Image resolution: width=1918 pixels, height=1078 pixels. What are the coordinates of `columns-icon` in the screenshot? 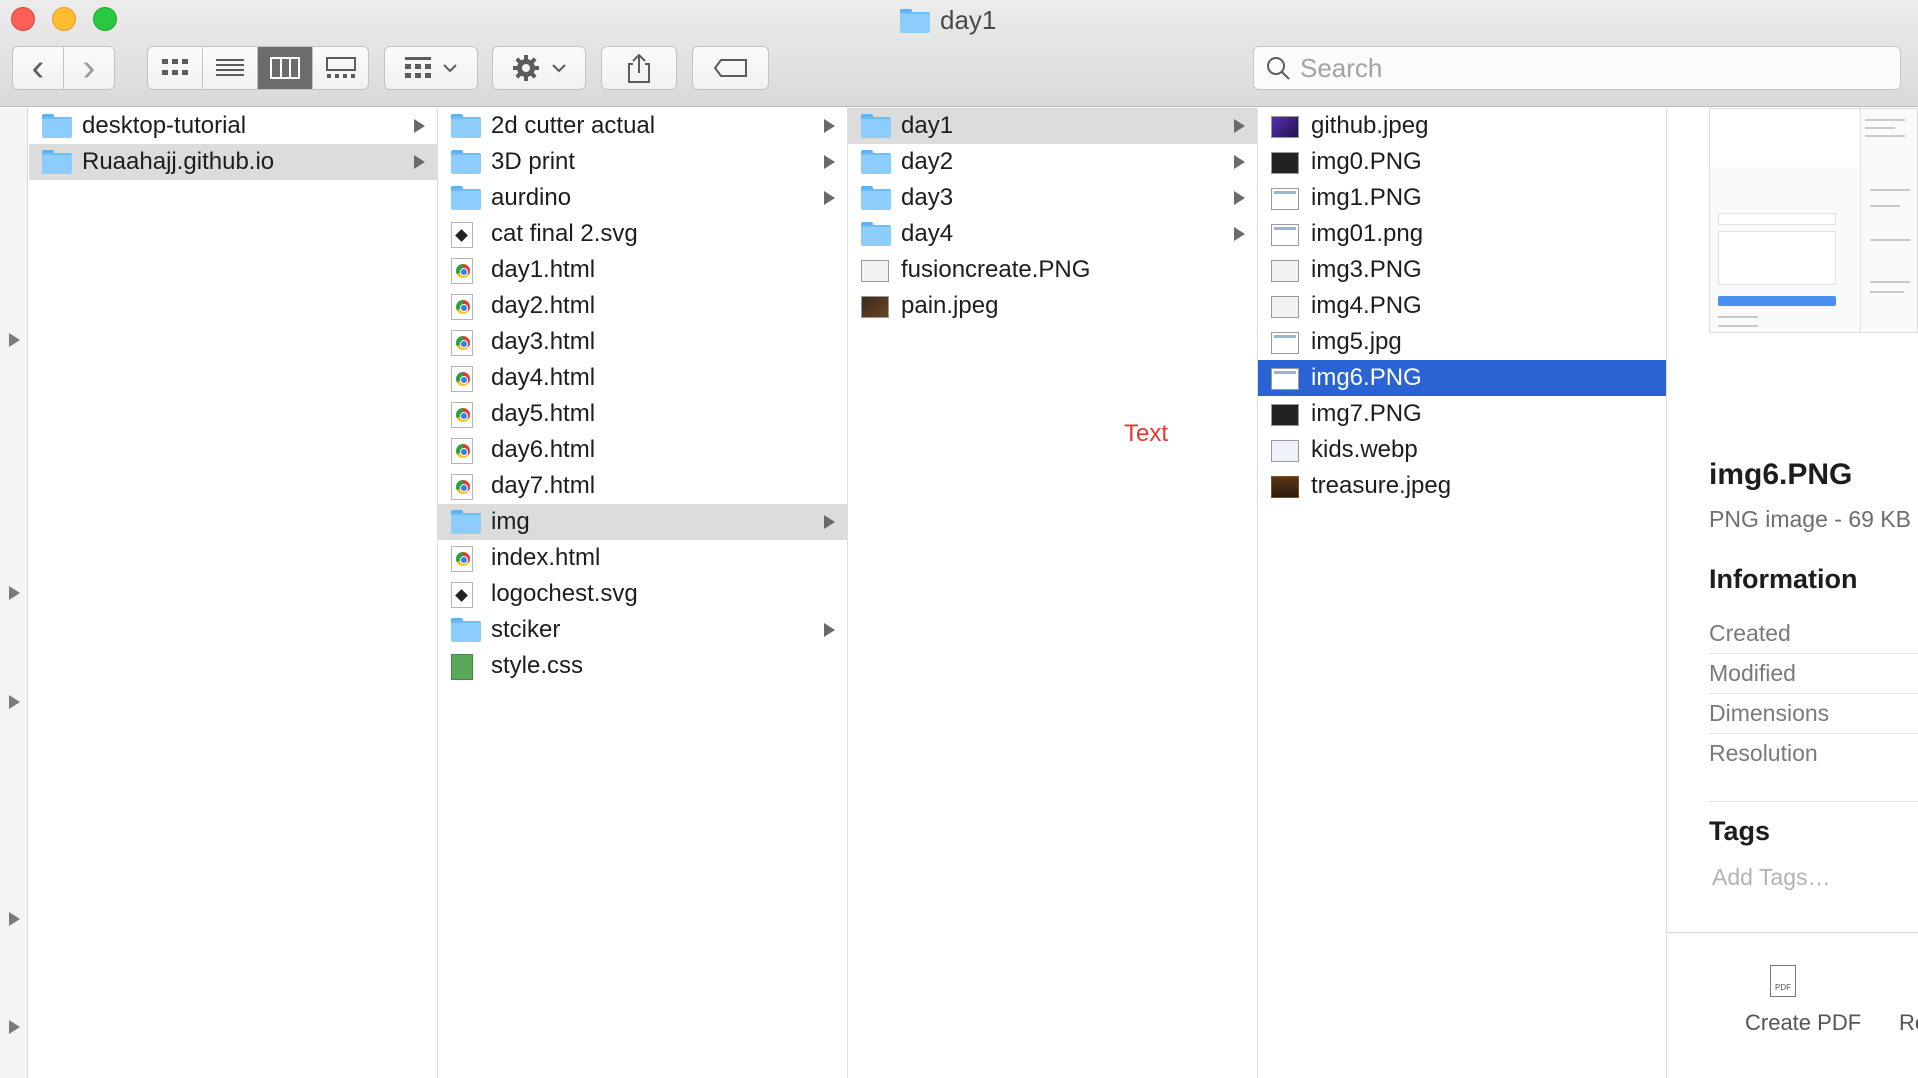 It's located at (285, 68).